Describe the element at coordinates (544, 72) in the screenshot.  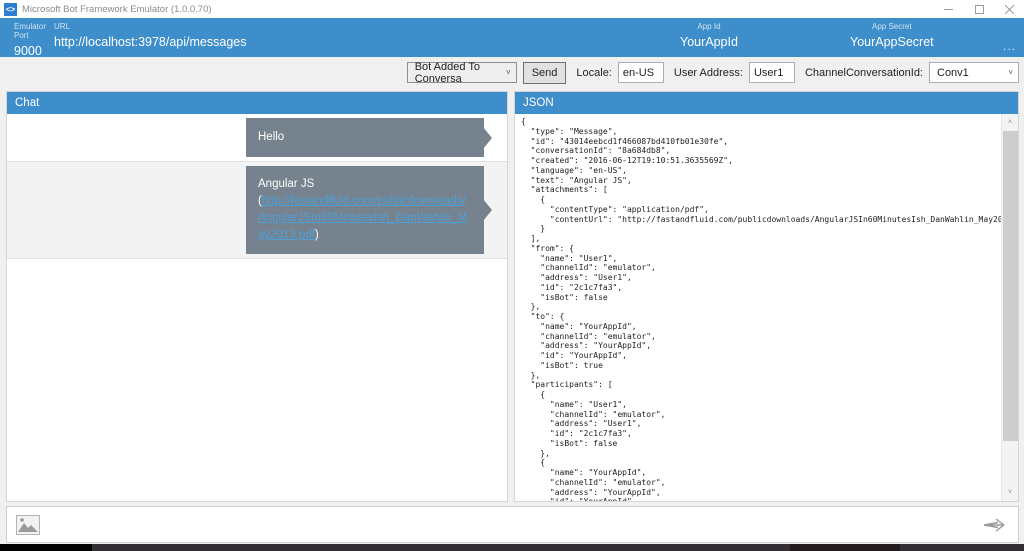
I see `send-button: Send` at that location.